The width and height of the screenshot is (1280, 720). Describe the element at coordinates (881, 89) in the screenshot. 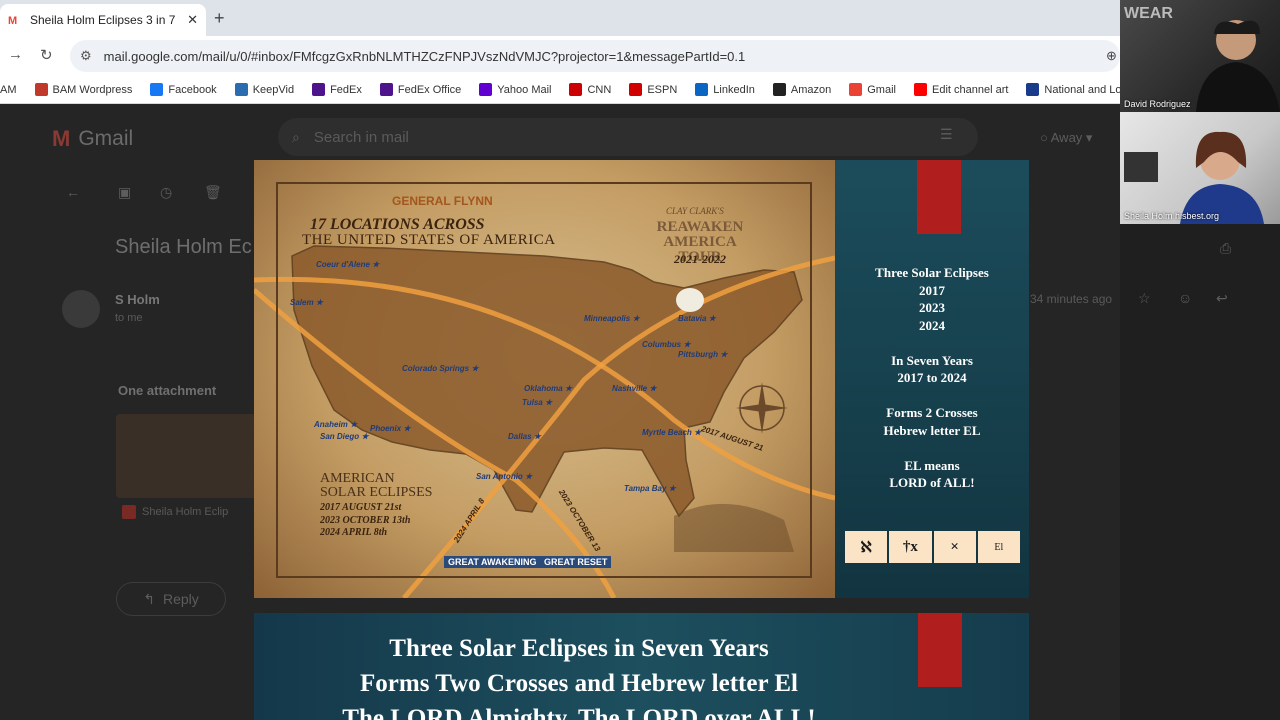

I see `bookmark-label: Gmail` at that location.